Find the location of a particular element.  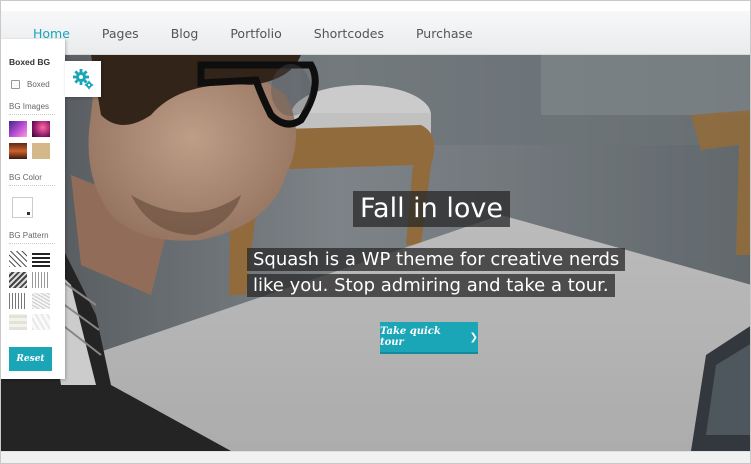

nav-item-purchase: Purchase is located at coordinates (444, 33).